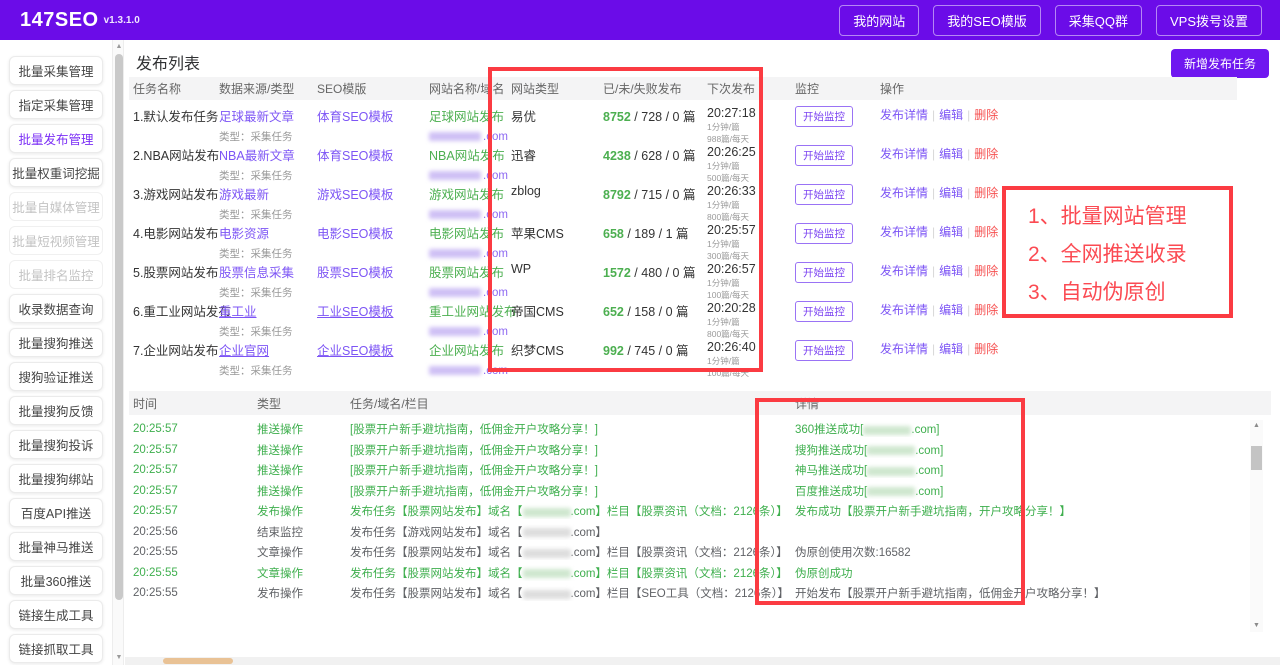 This screenshot has width=1280, height=665. Describe the element at coordinates (119, 658) in the screenshot. I see `scroll-down-icon: ▼` at that location.